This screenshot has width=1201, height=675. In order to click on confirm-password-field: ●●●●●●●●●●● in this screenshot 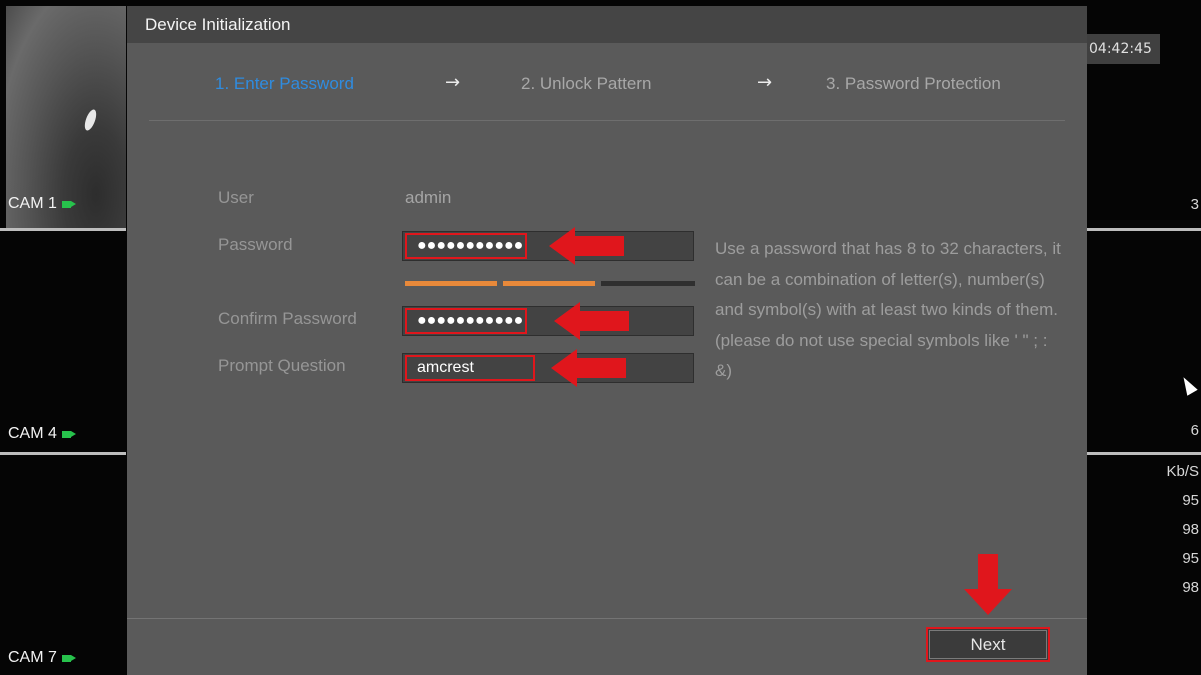, I will do `click(548, 321)`.